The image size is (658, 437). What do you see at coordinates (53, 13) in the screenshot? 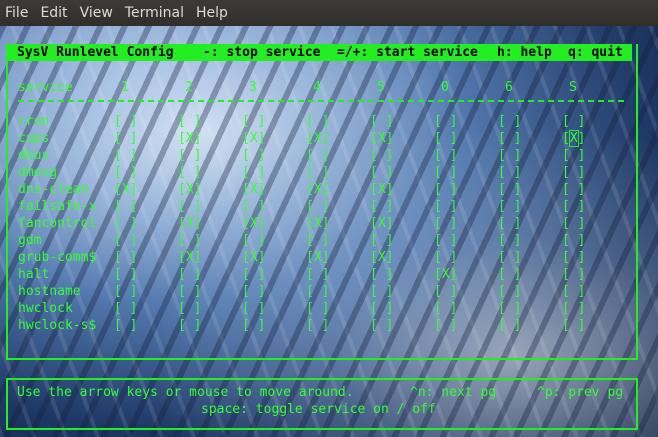
I see `menu-edit: Edit` at bounding box center [53, 13].